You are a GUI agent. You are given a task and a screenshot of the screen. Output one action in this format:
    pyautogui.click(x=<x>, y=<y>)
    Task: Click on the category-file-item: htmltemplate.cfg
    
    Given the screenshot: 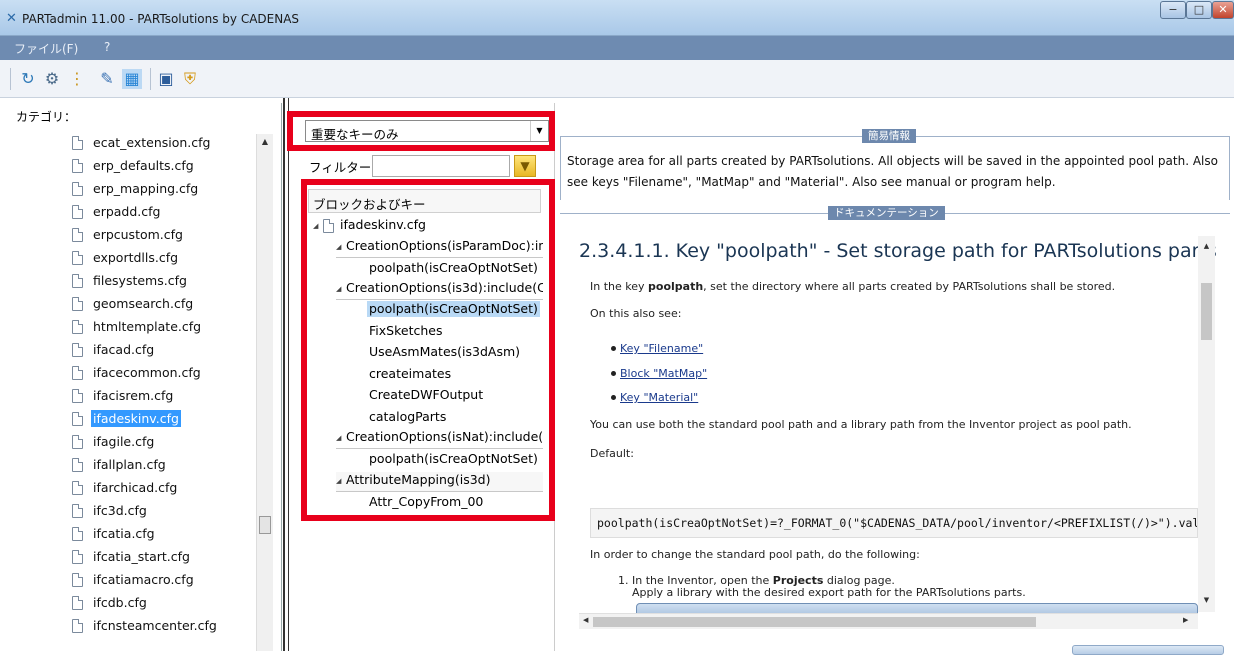 What is the action you would take?
    pyautogui.click(x=164, y=326)
    